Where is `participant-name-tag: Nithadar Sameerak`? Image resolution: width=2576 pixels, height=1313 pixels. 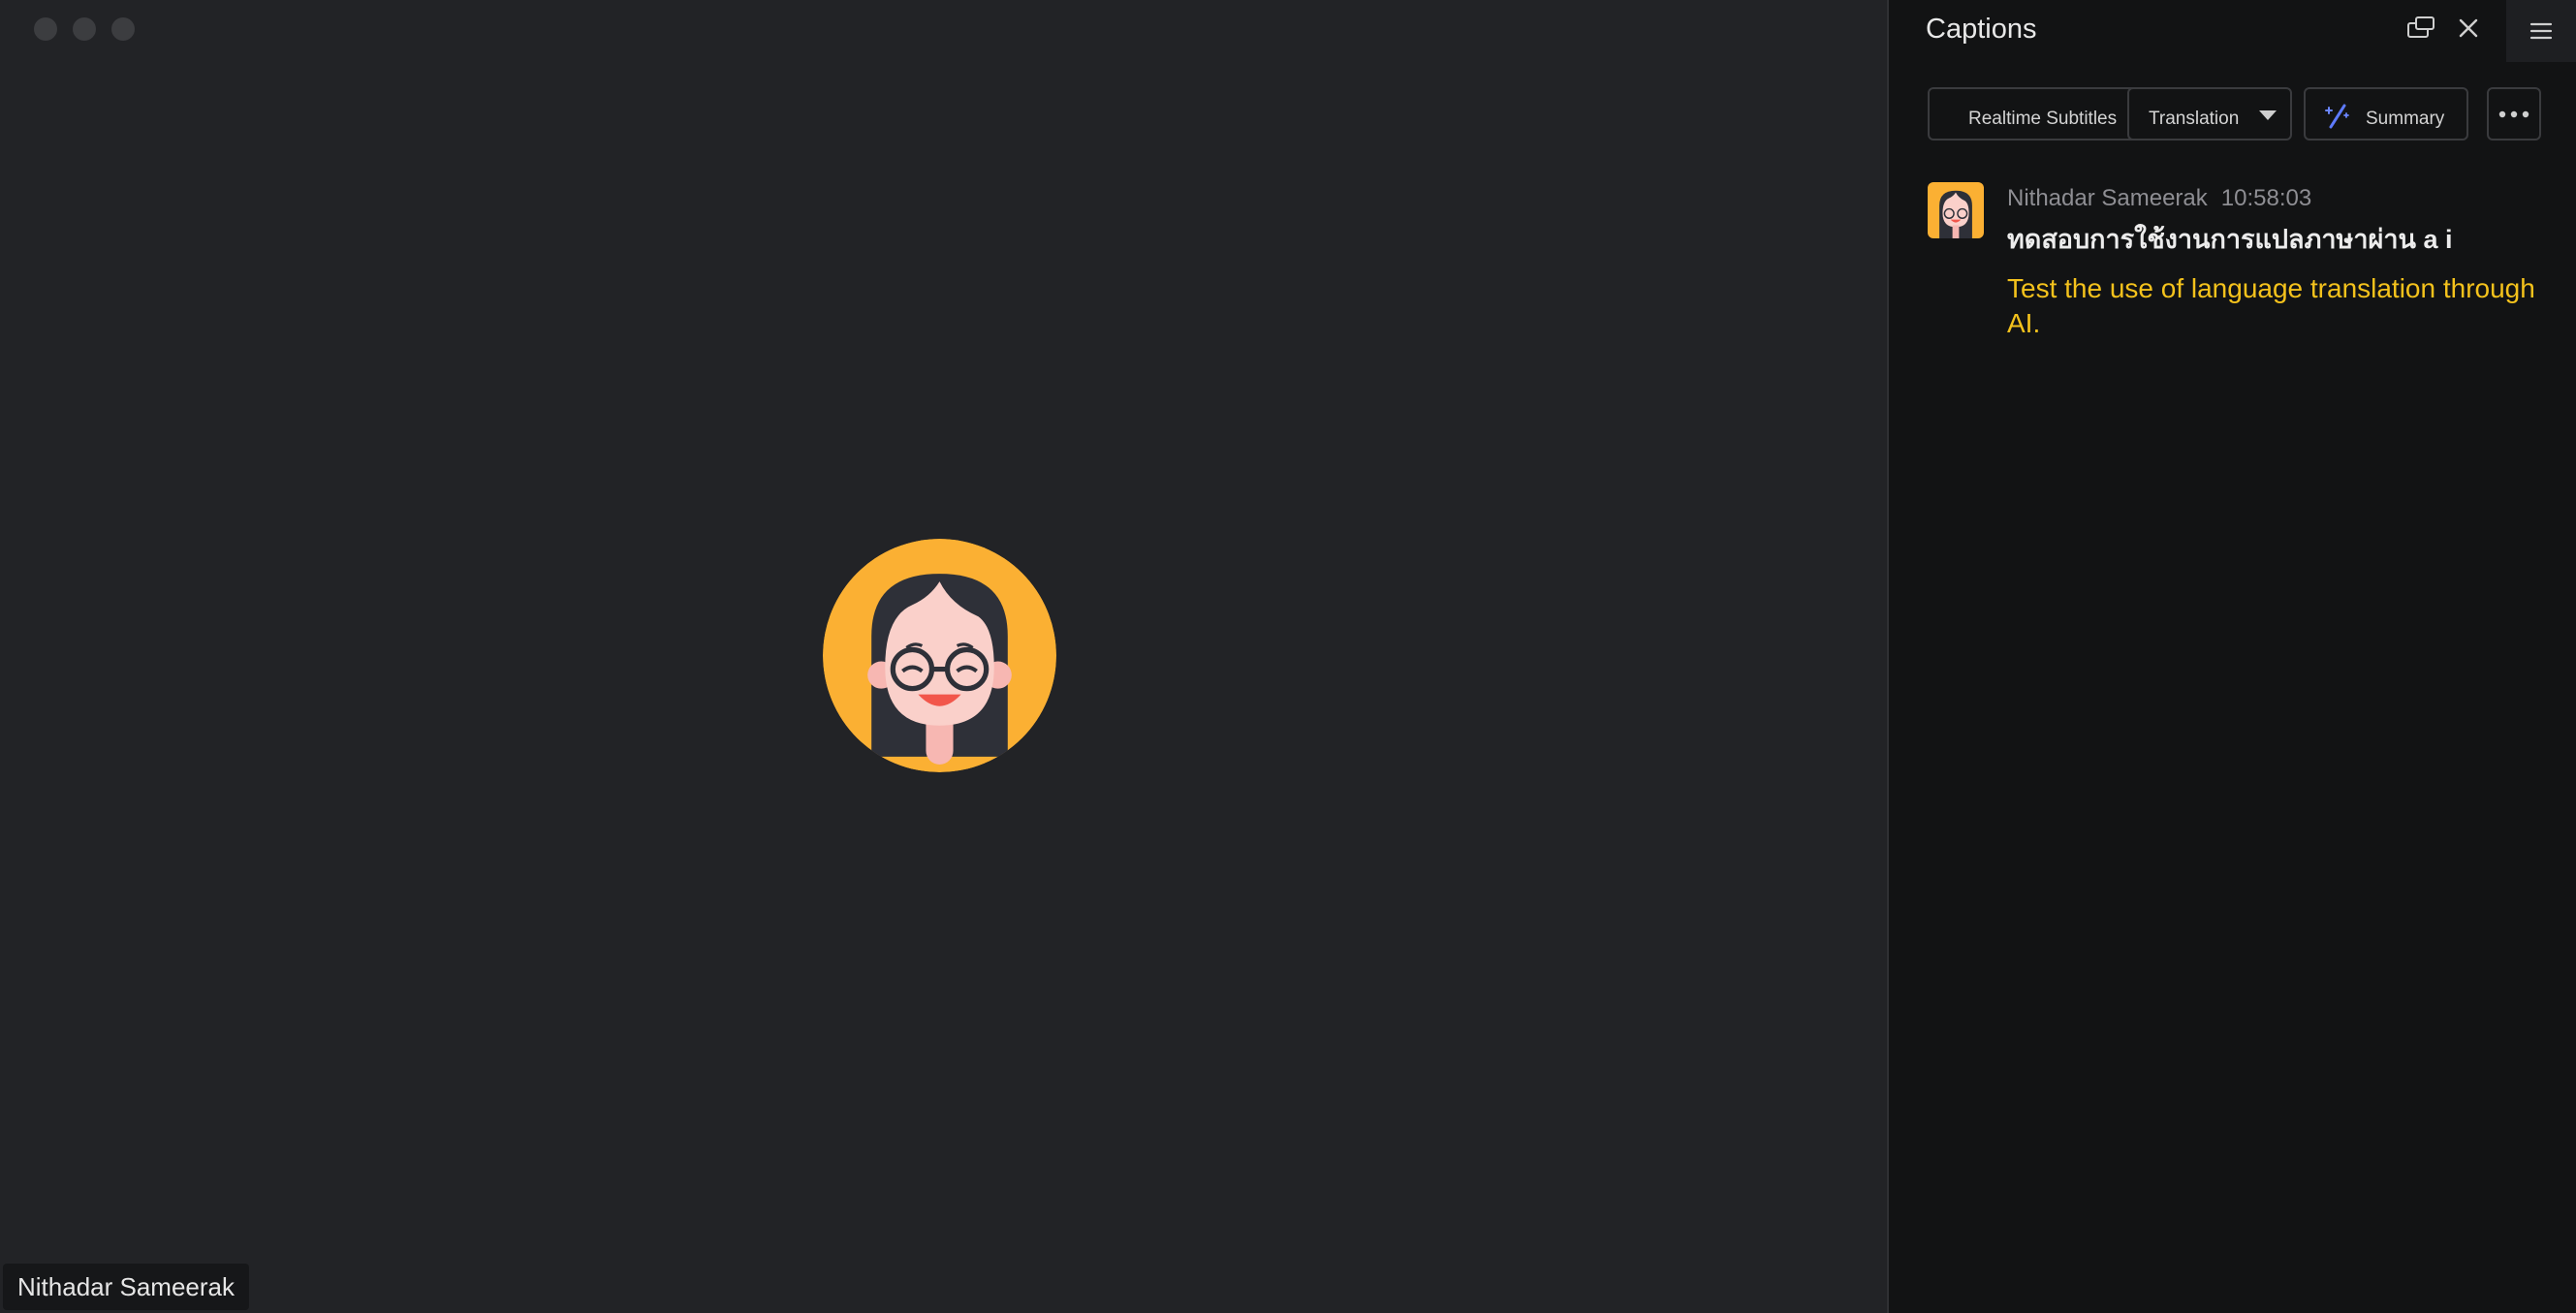
participant-name-tag: Nithadar Sameerak is located at coordinates (126, 1287).